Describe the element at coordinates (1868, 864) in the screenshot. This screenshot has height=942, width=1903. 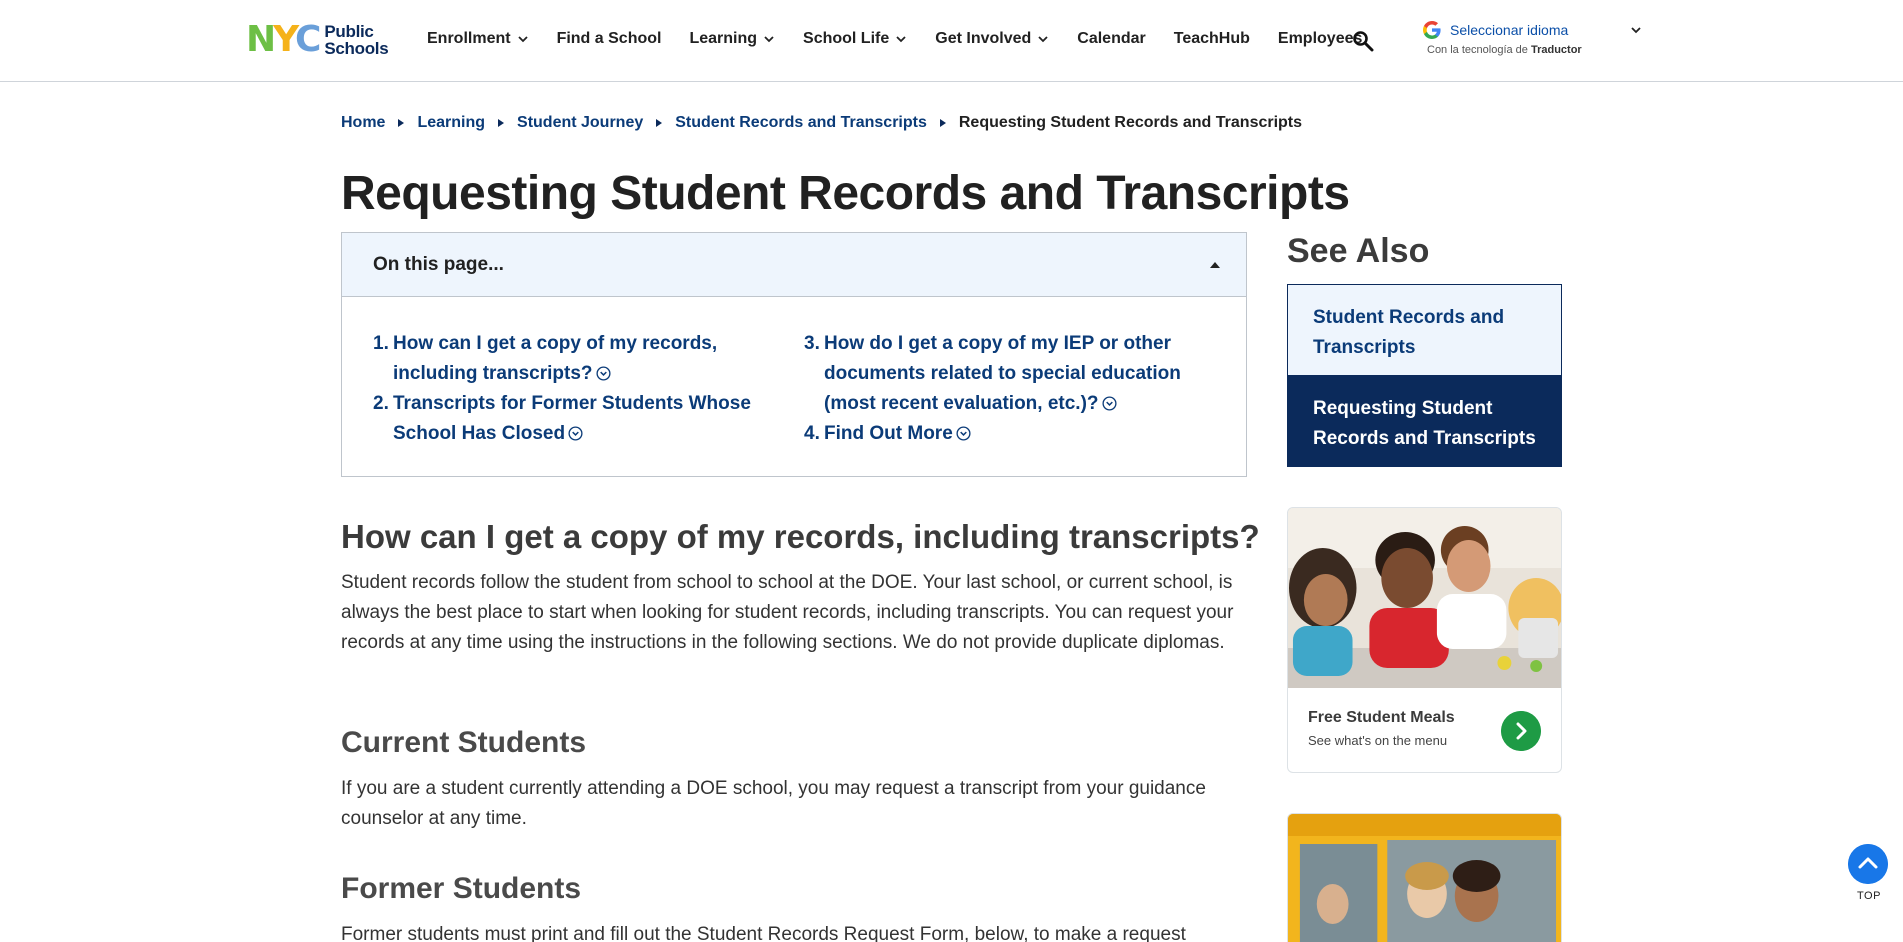
I see `back-to-top-button` at that location.